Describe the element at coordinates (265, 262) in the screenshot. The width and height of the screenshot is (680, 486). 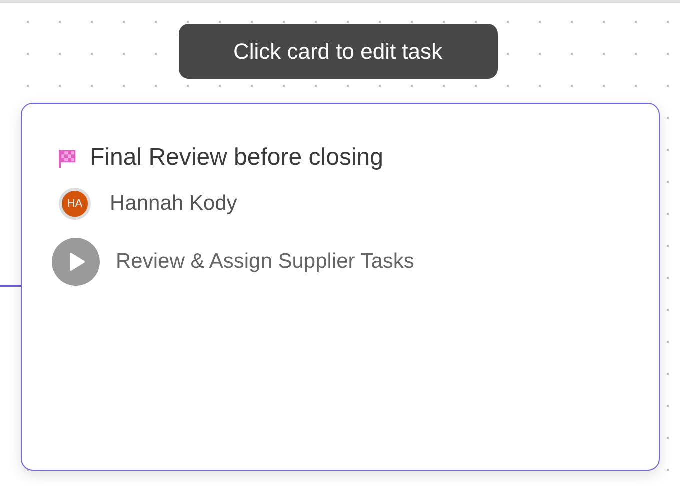
I see `workflow-step: Review & Assign Supplier Tasks` at that location.